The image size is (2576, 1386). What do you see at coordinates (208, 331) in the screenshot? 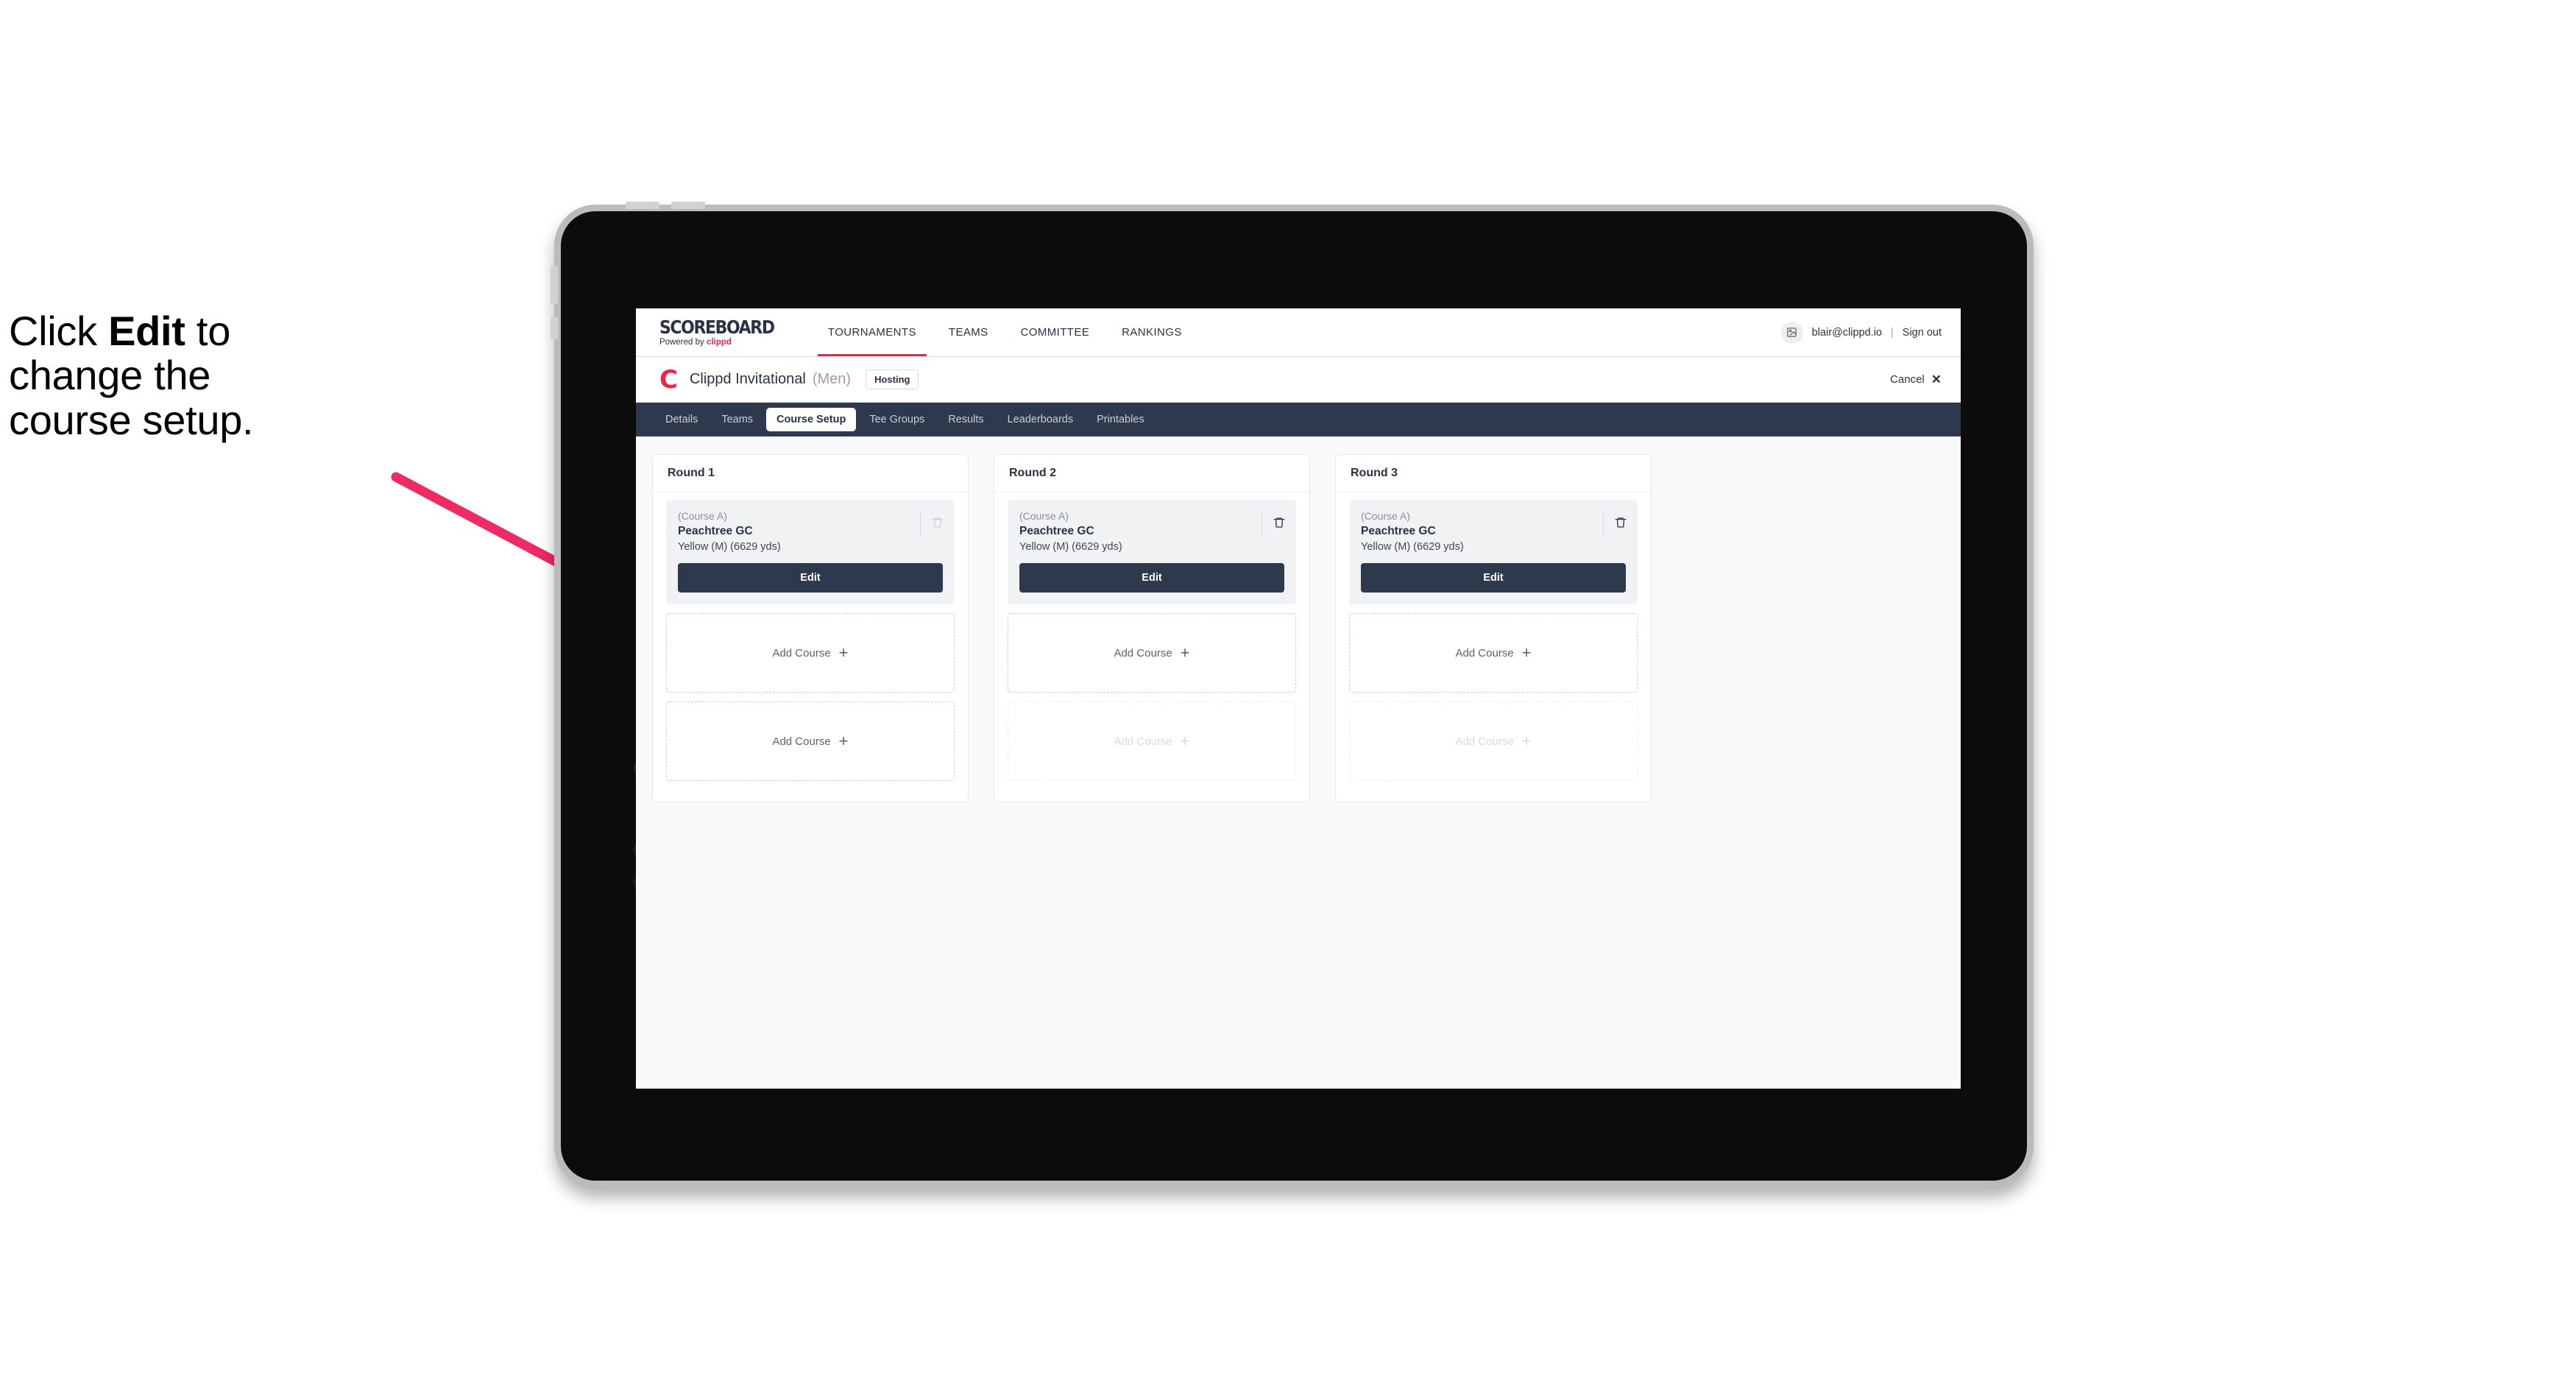
I see `annotation-text-post: to` at bounding box center [208, 331].